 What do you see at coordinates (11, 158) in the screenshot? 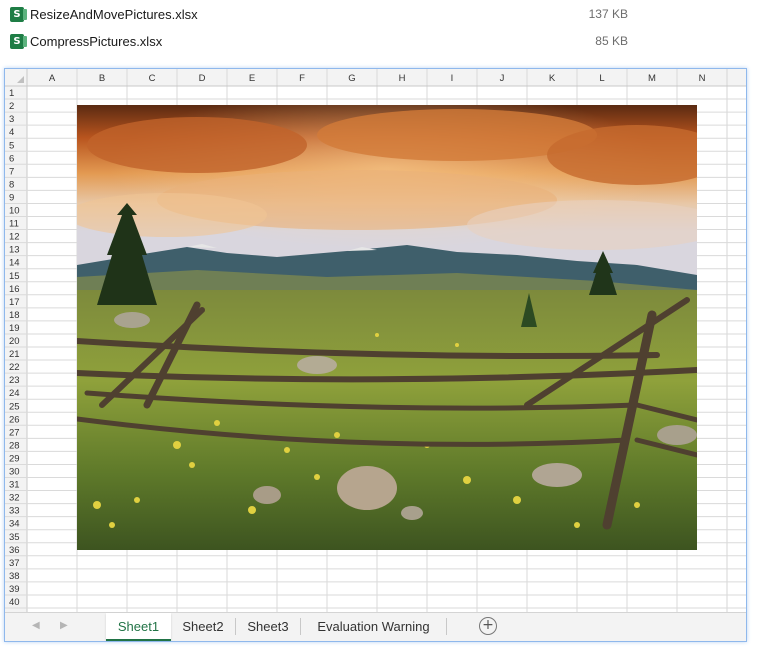
I see `row-header: 6` at bounding box center [11, 158].